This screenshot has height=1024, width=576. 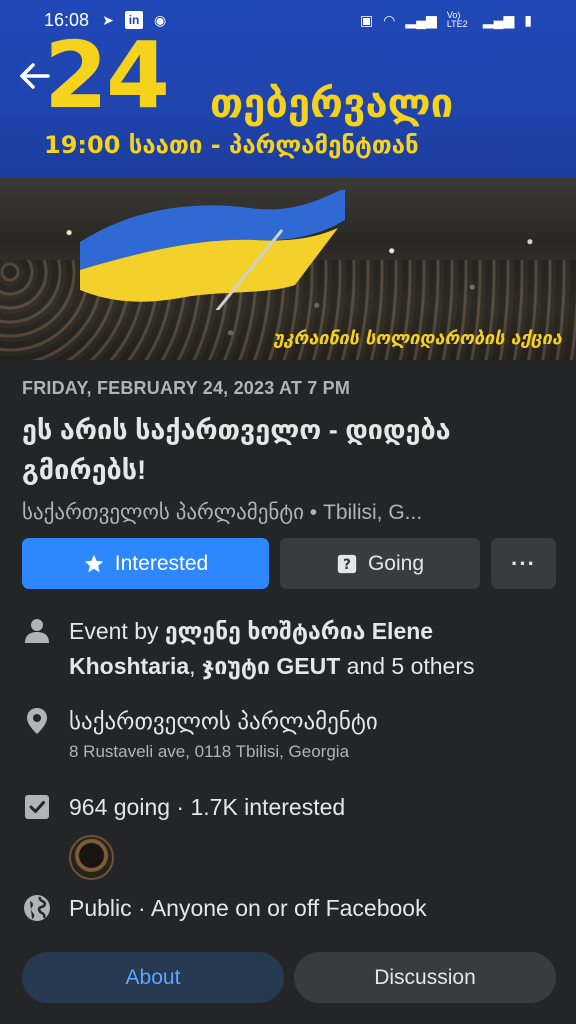 I want to click on cover-solidarity-text: უკრაინის სოლიდარობის აქცია, so click(x=417, y=338).